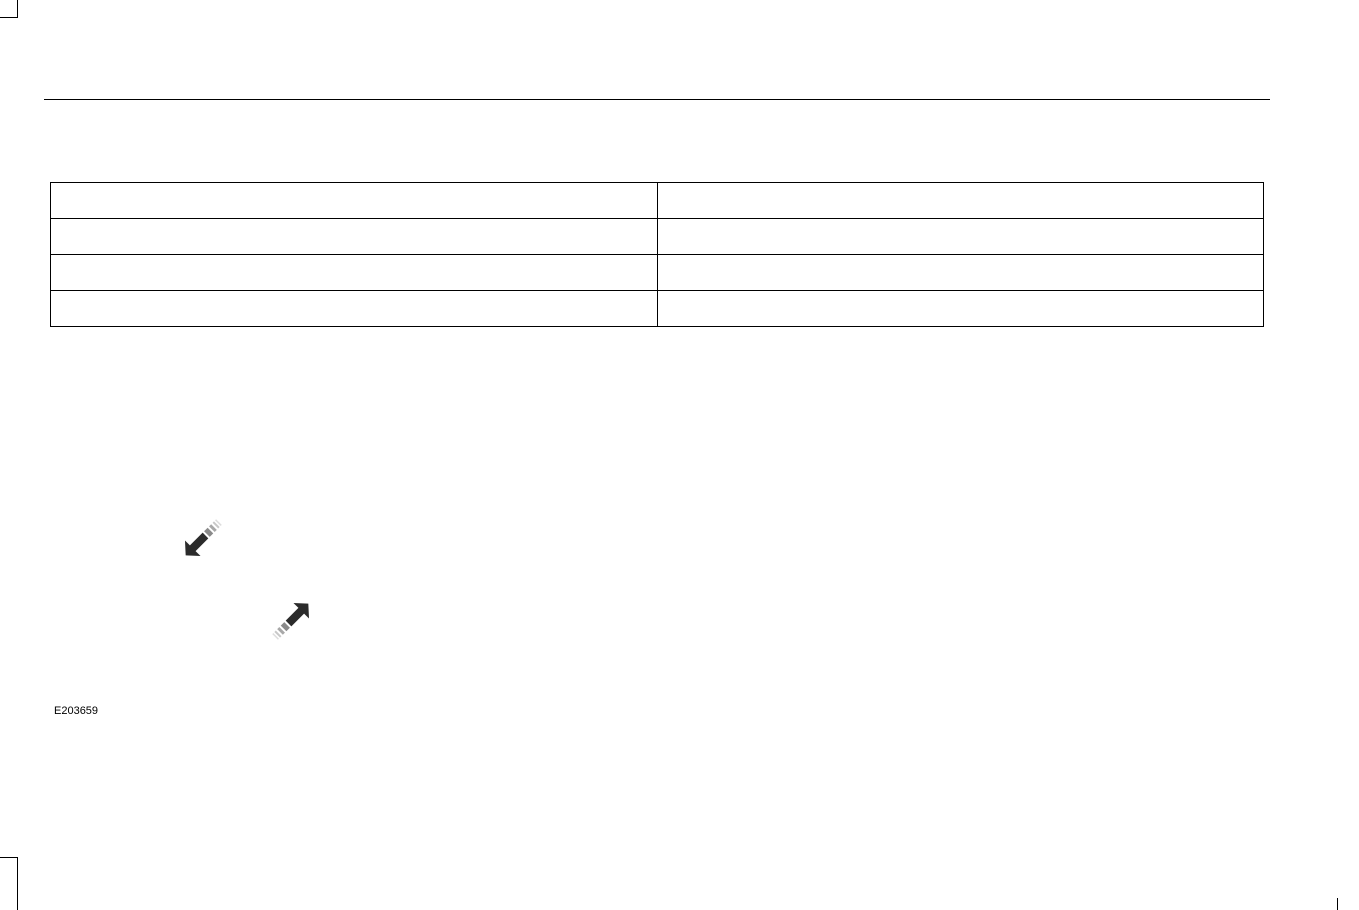  What do you see at coordinates (291, 621) in the screenshot?
I see `arrow-up-right-icon` at bounding box center [291, 621].